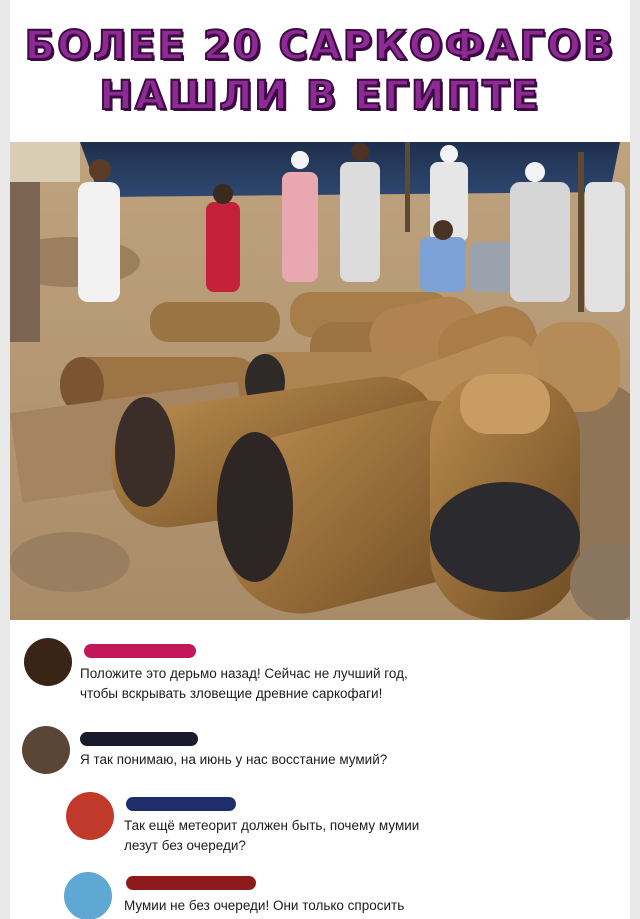 This screenshot has height=919, width=640. I want to click on headline: БОЛЕЕ 20 САРКОФАГОВ НАШЛИ В ЕГИПТЕ, so click(320, 71).